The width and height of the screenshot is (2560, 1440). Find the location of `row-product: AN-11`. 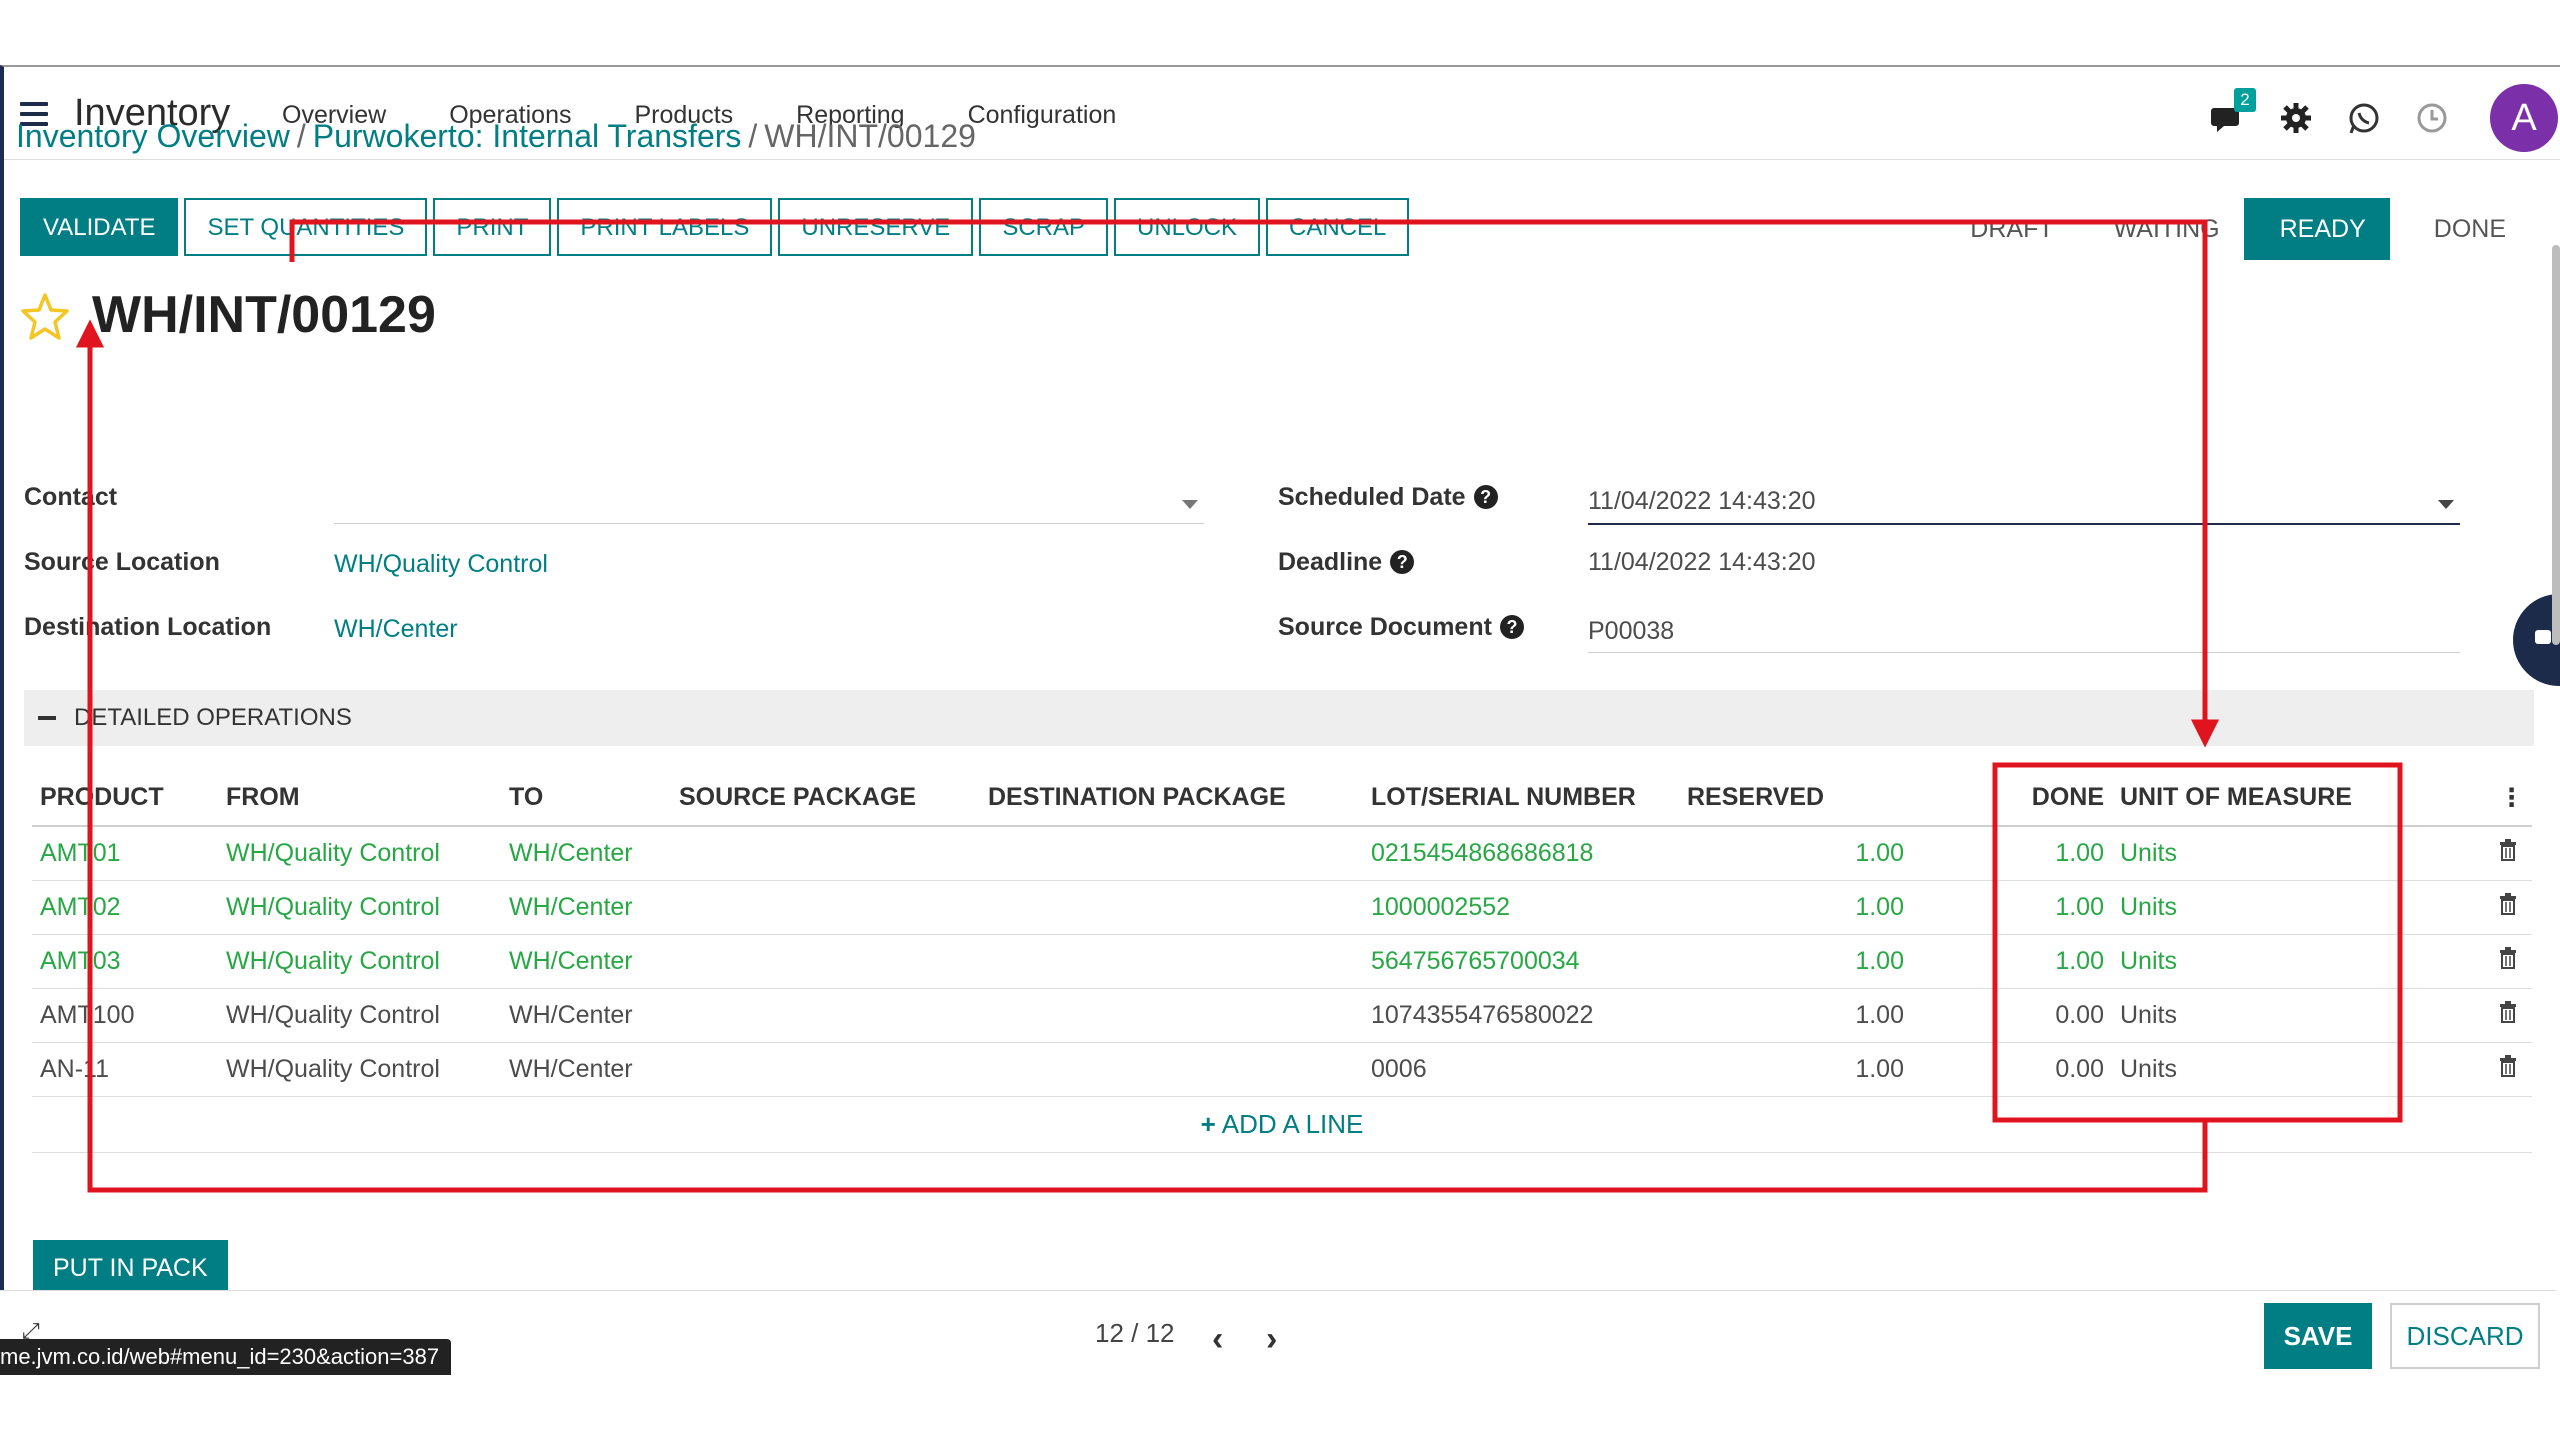

row-product: AN-11 is located at coordinates (125, 1069).